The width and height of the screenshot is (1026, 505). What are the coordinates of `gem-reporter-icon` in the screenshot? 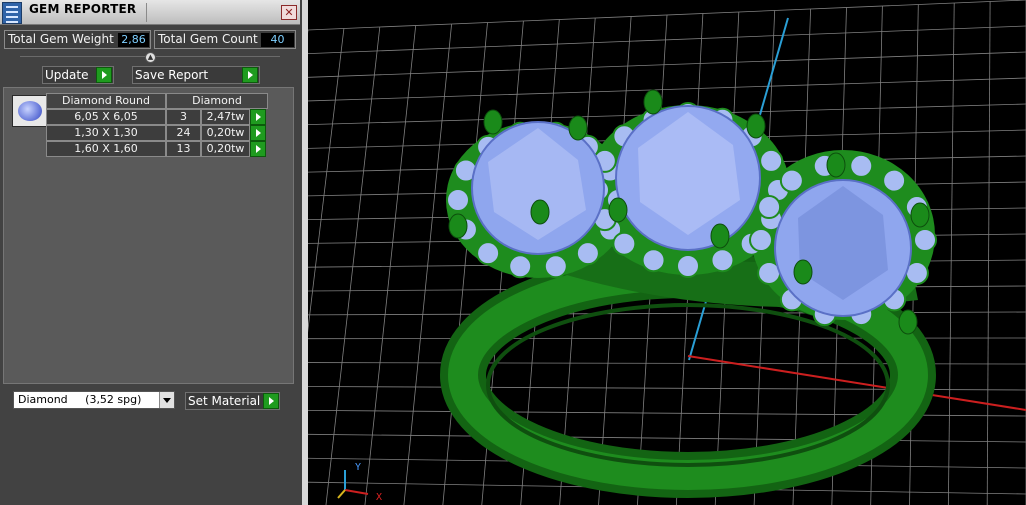 It's located at (12, 13).